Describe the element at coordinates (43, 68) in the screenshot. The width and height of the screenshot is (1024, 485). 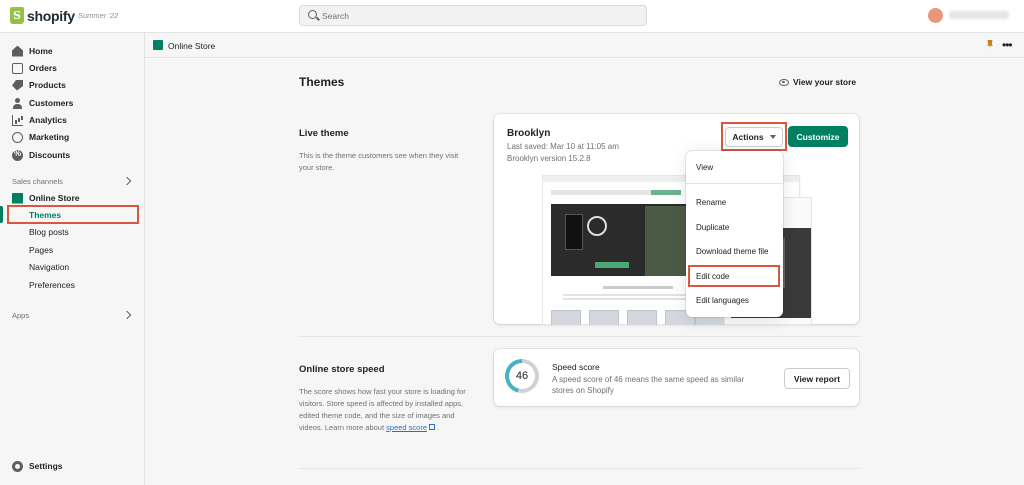
I see `sidebar-item-label: Orders` at that location.